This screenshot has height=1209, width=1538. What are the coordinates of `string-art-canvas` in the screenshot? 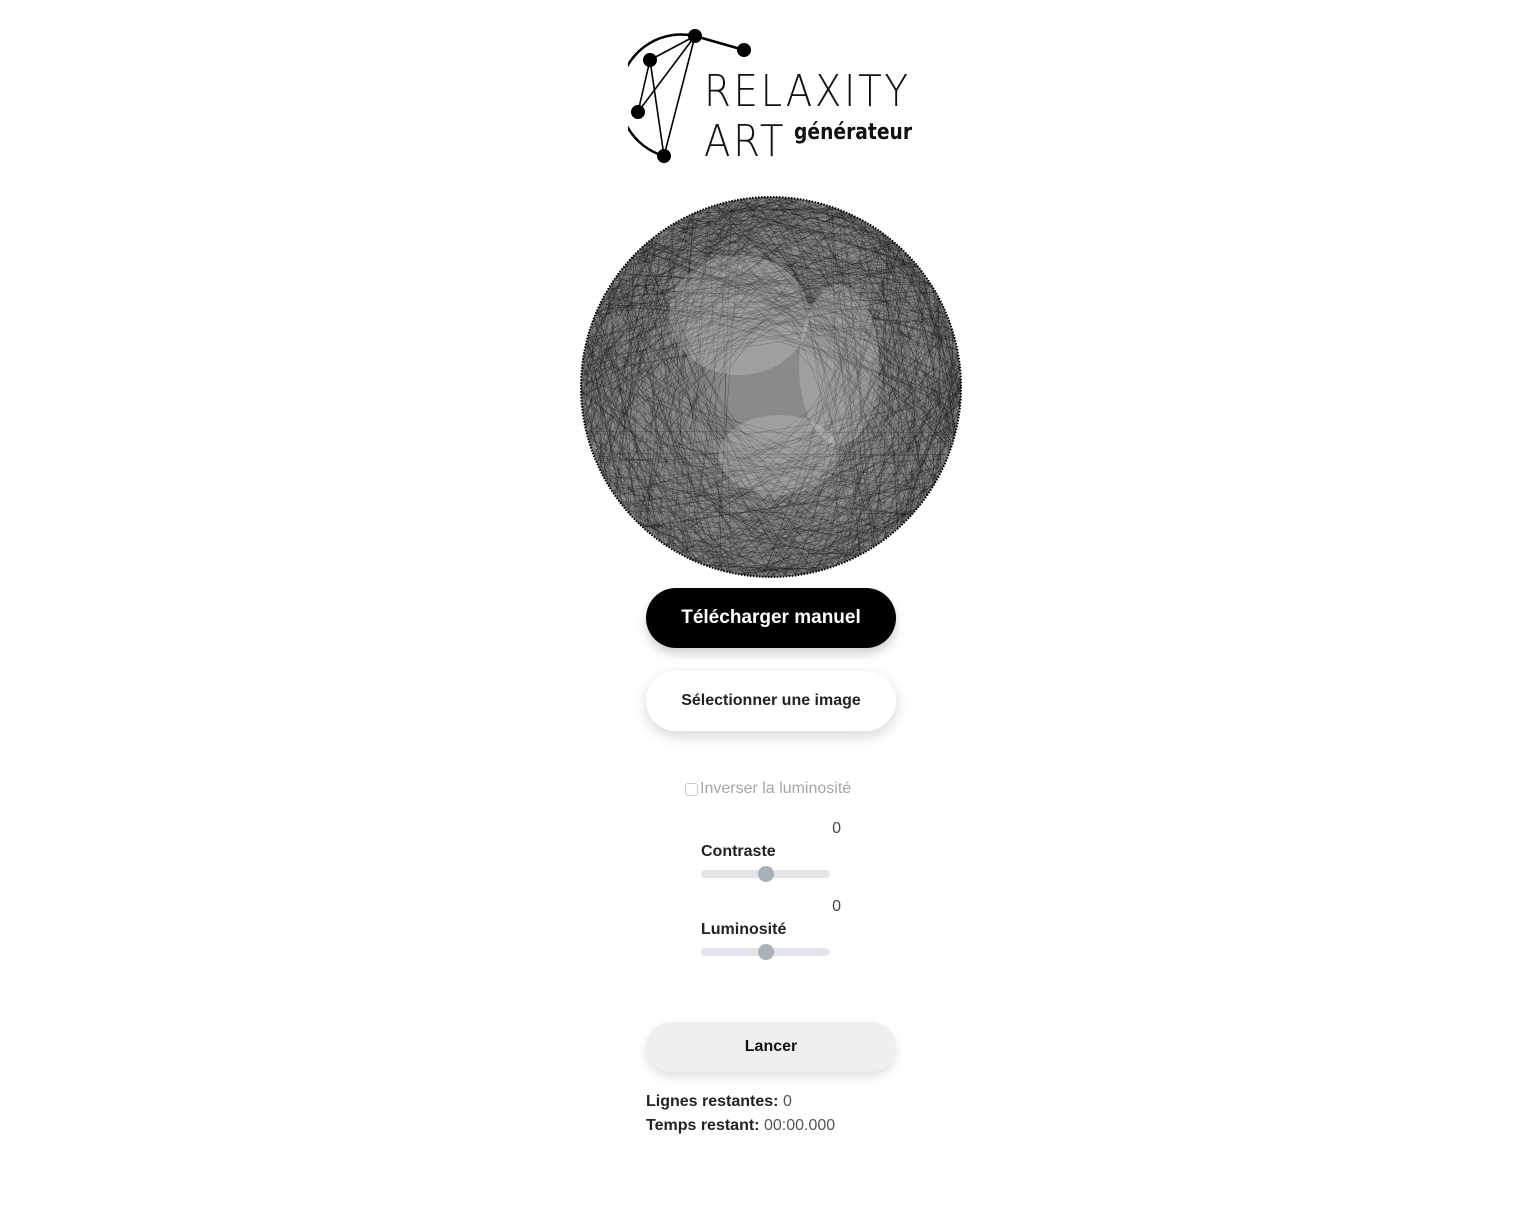 It's located at (771, 387).